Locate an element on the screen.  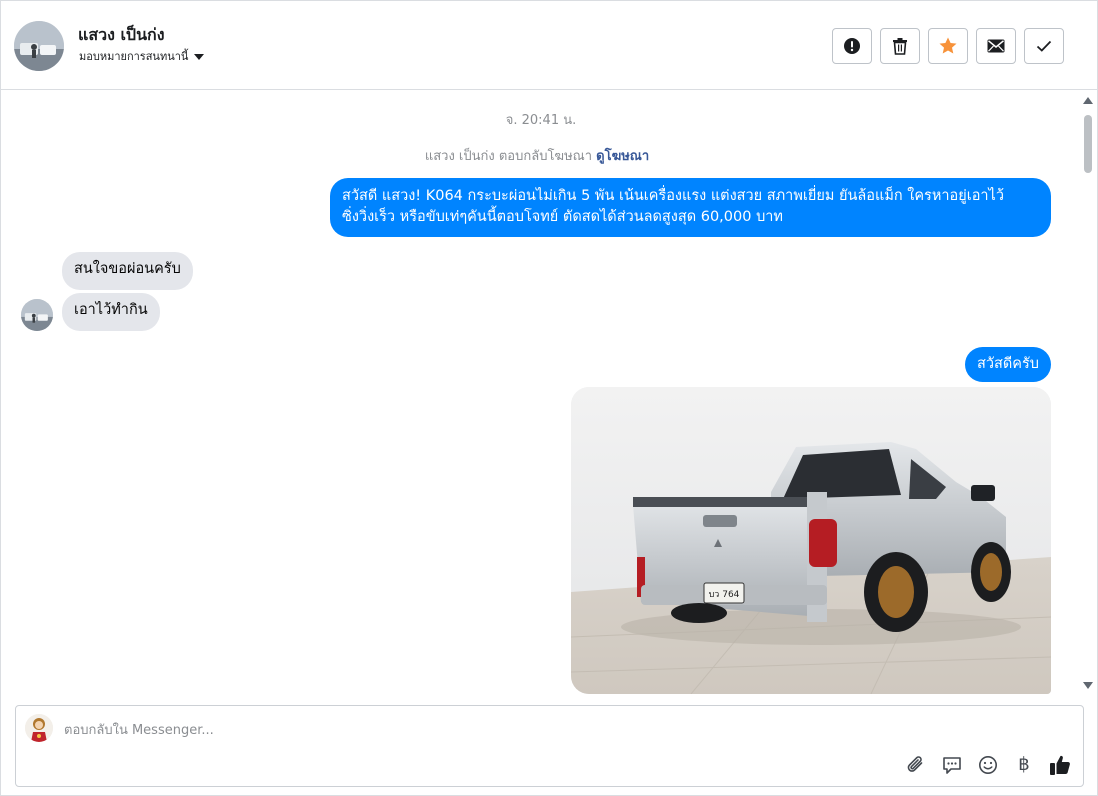
attachment-icon is located at coordinates (915, 764).